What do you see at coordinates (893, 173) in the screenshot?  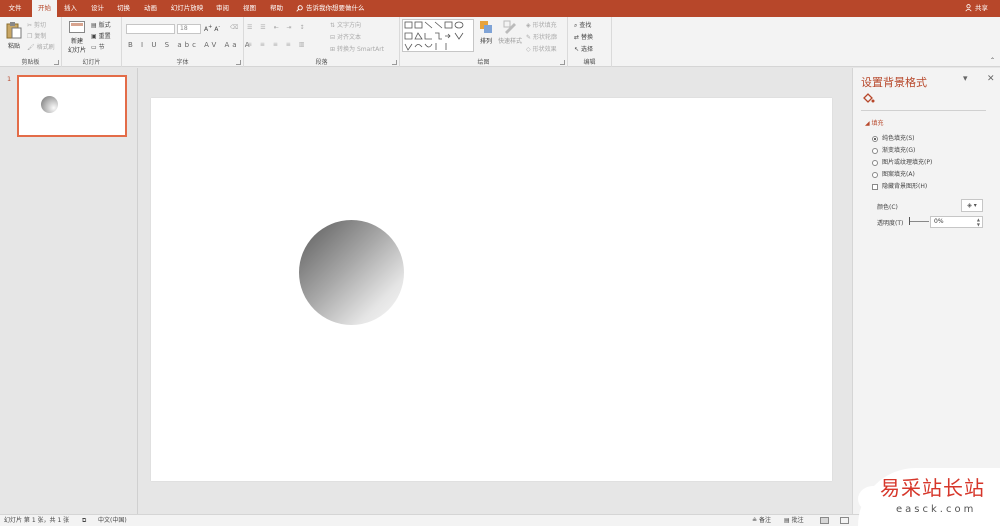 I see `fill-option-pattern: 图案填充(A)` at bounding box center [893, 173].